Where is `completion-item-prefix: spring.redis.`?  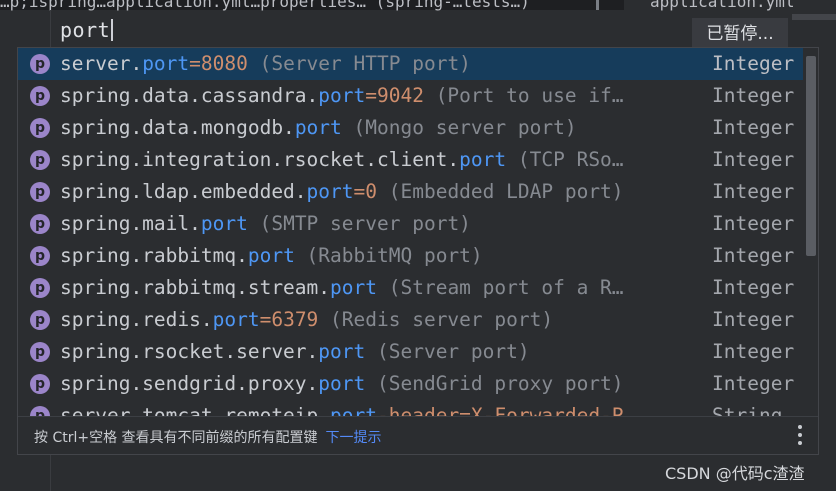
completion-item-prefix: spring.redis. is located at coordinates (136, 319).